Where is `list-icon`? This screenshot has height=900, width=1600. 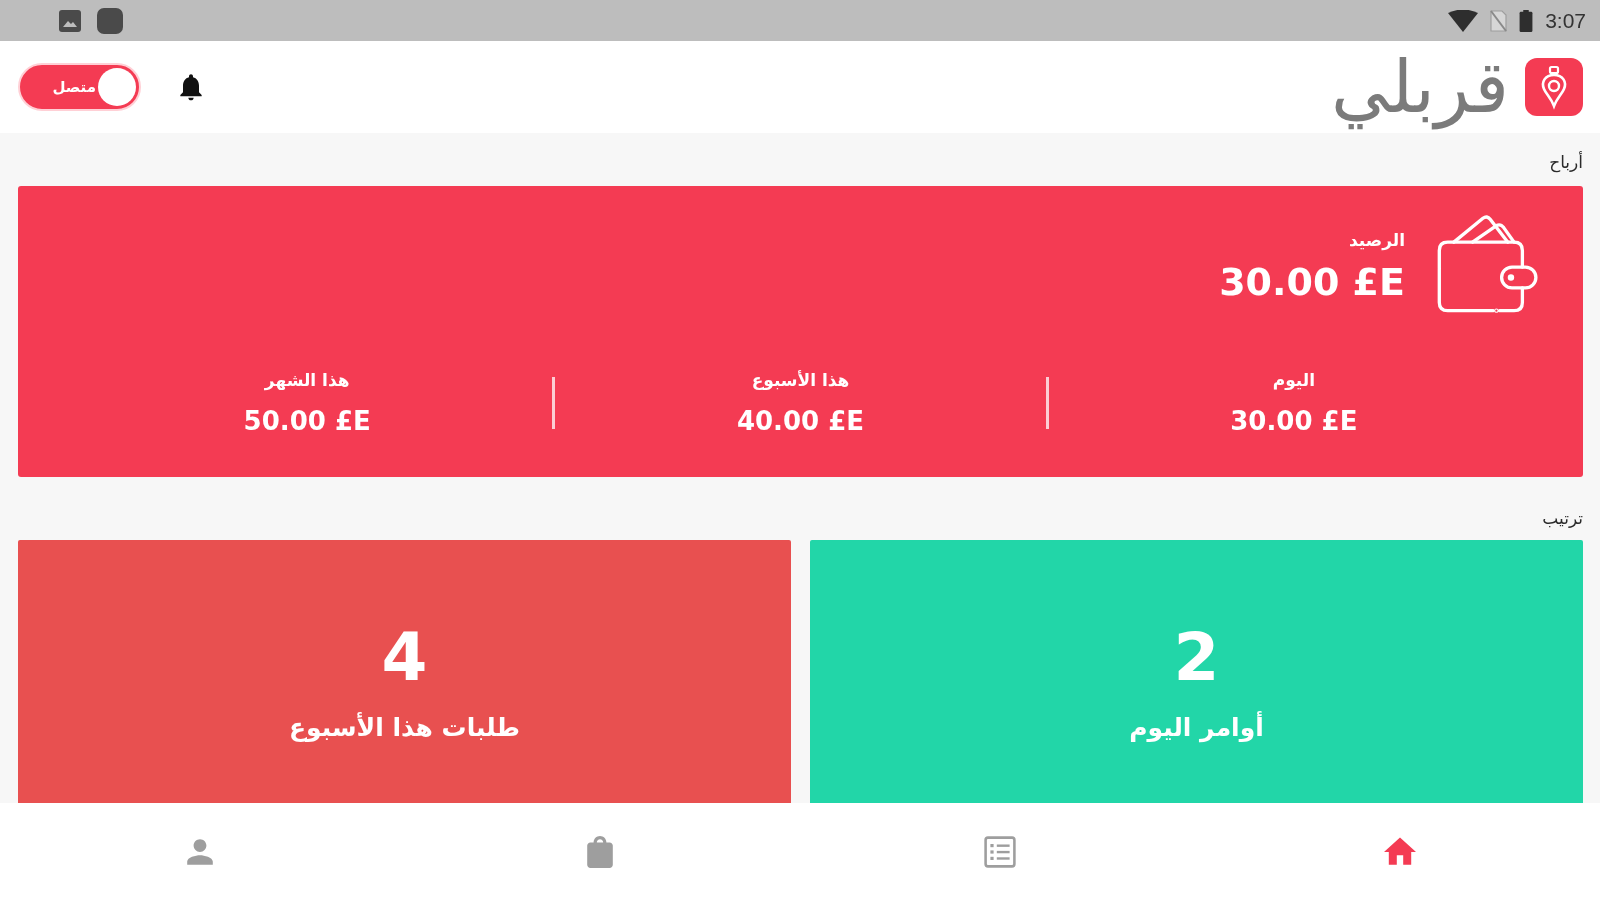 list-icon is located at coordinates (1000, 851).